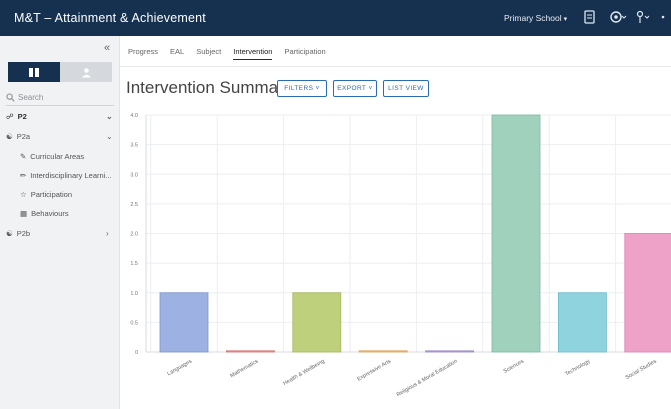 This screenshot has height=409, width=671. Describe the element at coordinates (647, 293) in the screenshot. I see `bar-social-studies` at that location.